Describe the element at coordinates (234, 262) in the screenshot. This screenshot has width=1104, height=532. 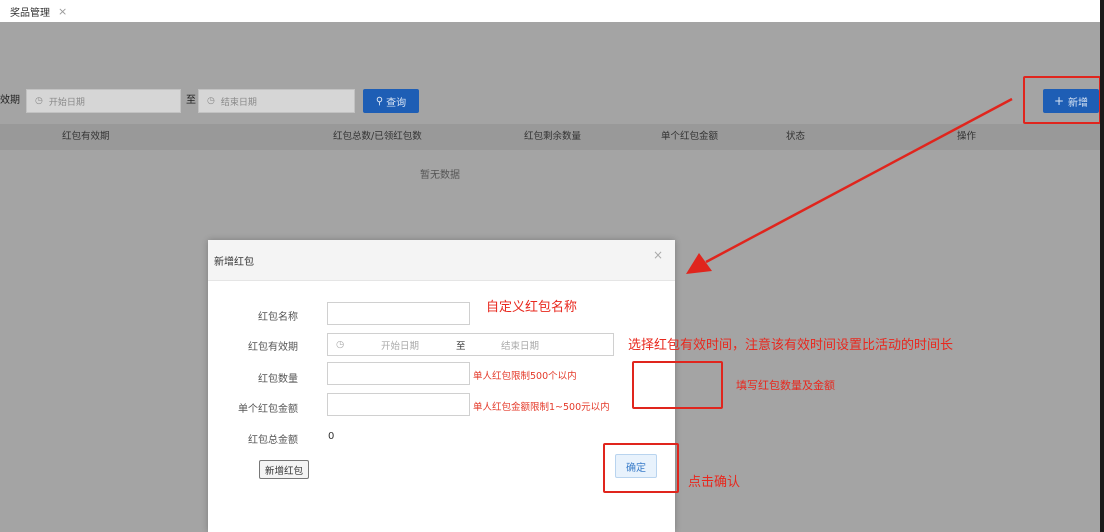
I see `dialog-title: 新增红包` at that location.